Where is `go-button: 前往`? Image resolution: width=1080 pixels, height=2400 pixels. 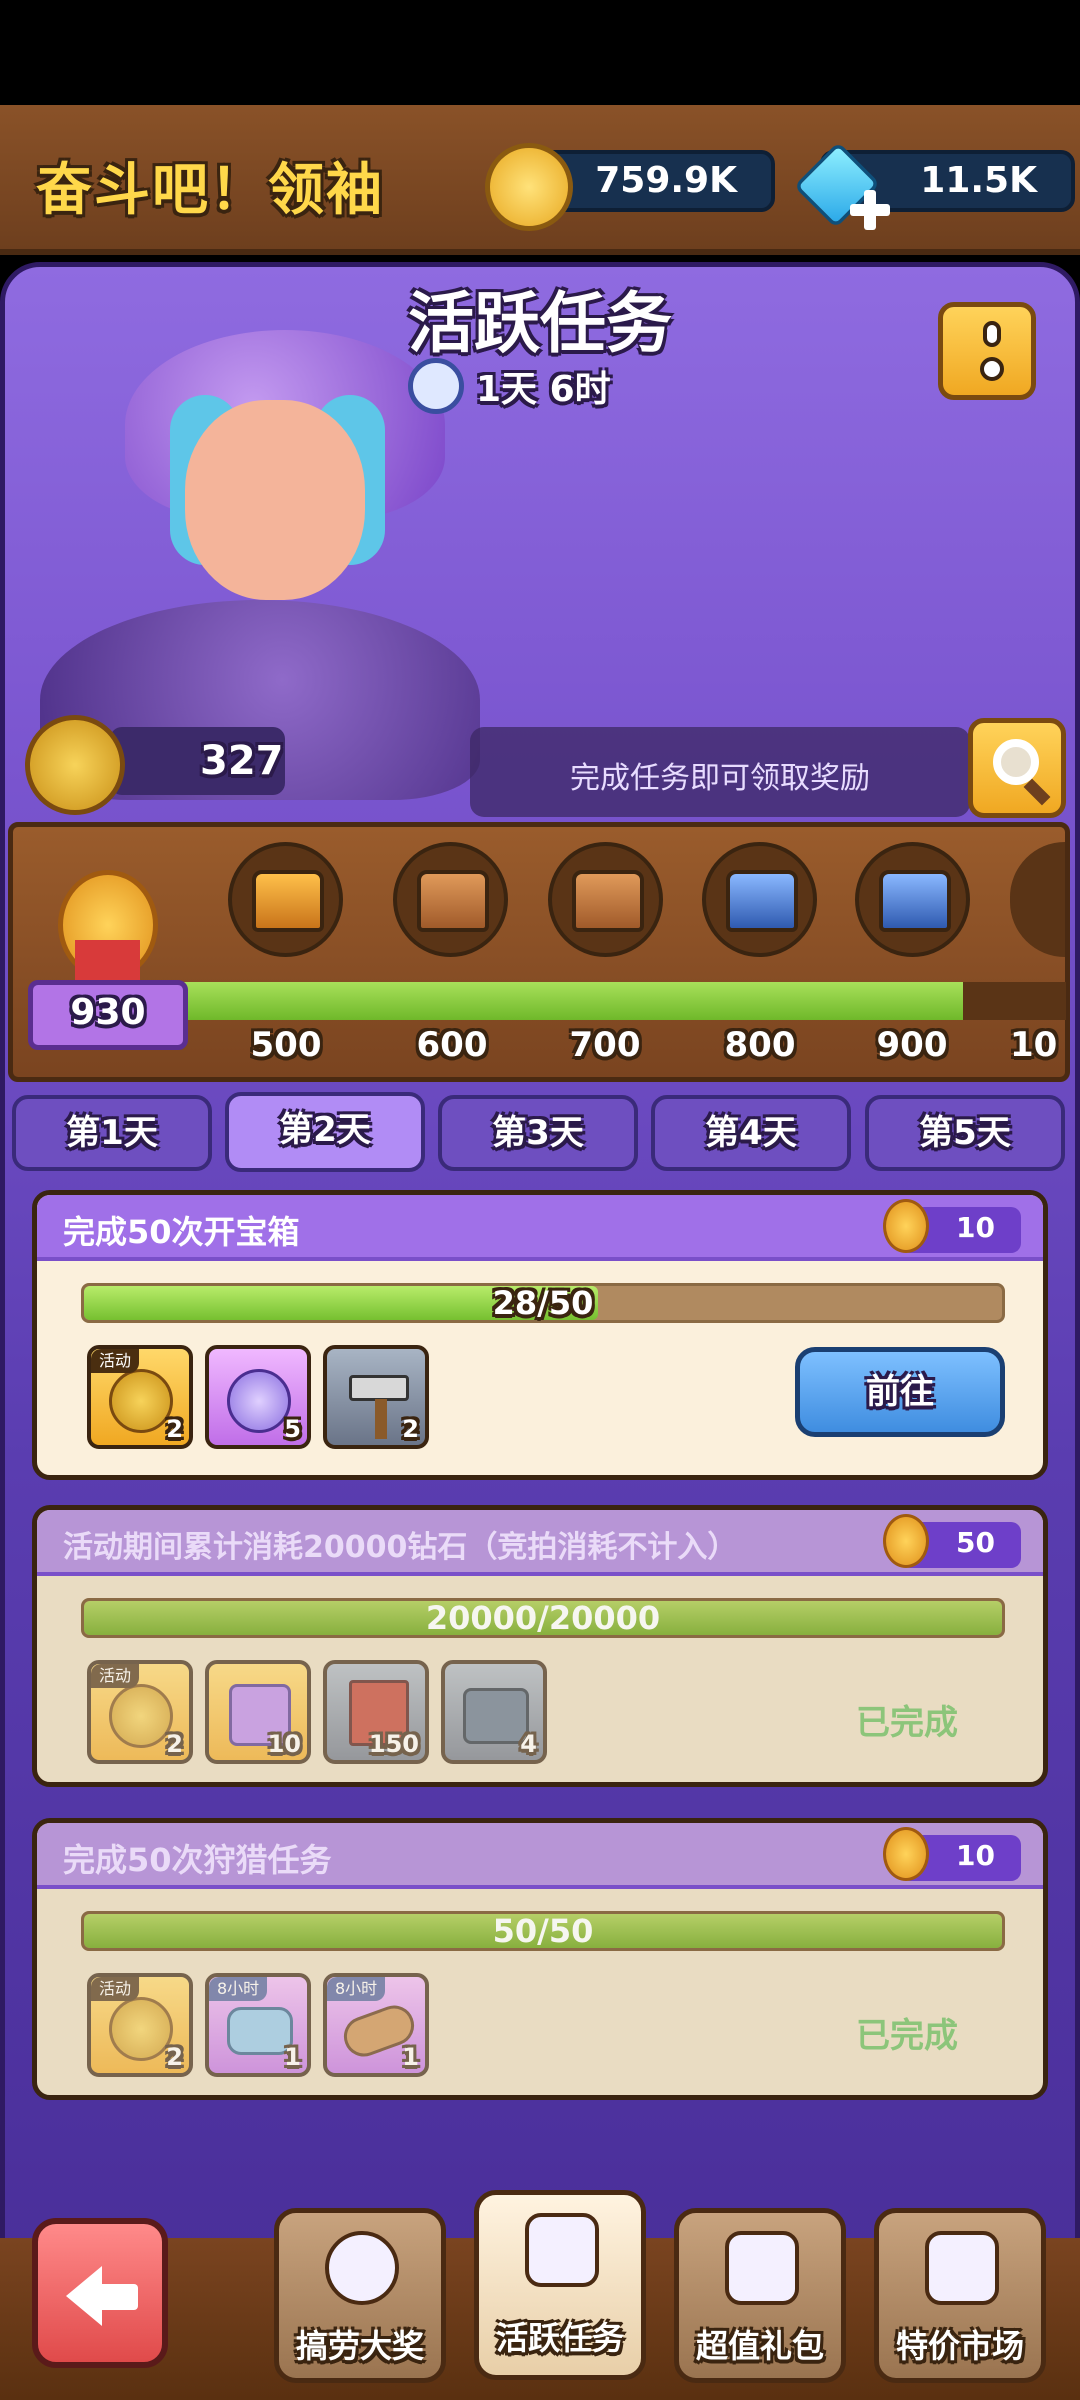
go-button: 前往 is located at coordinates (900, 1392).